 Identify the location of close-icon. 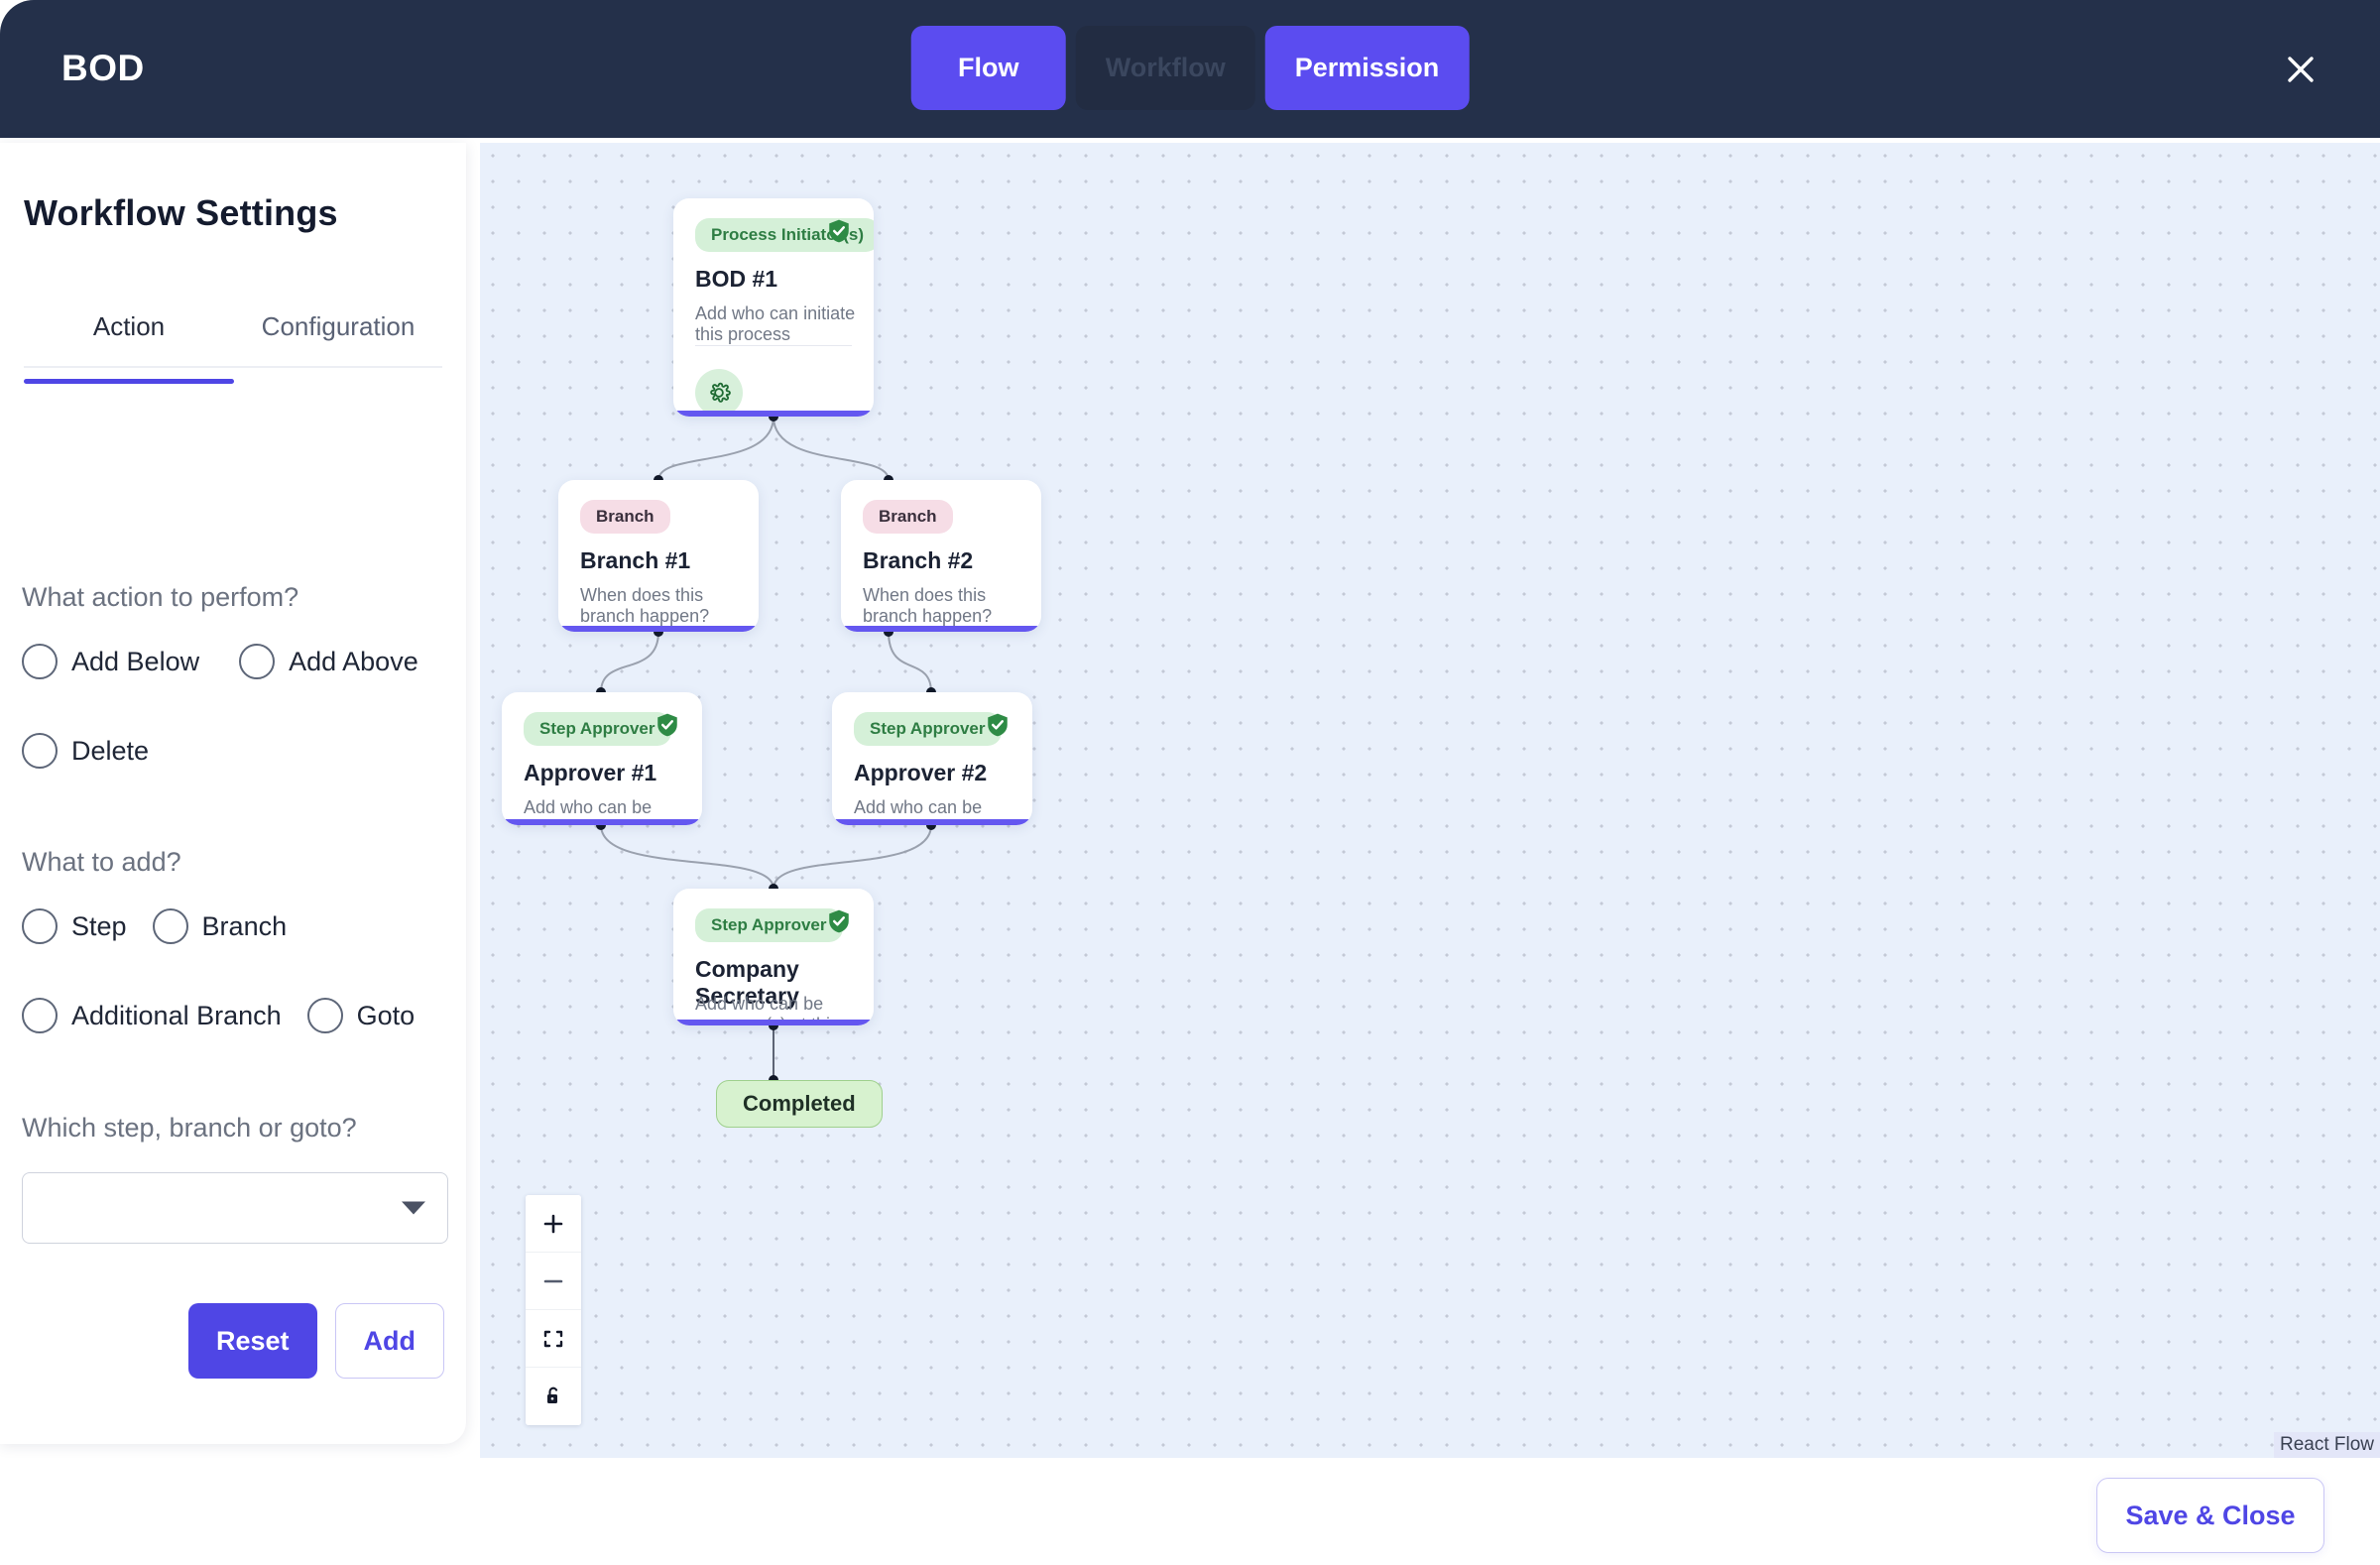
(2301, 69).